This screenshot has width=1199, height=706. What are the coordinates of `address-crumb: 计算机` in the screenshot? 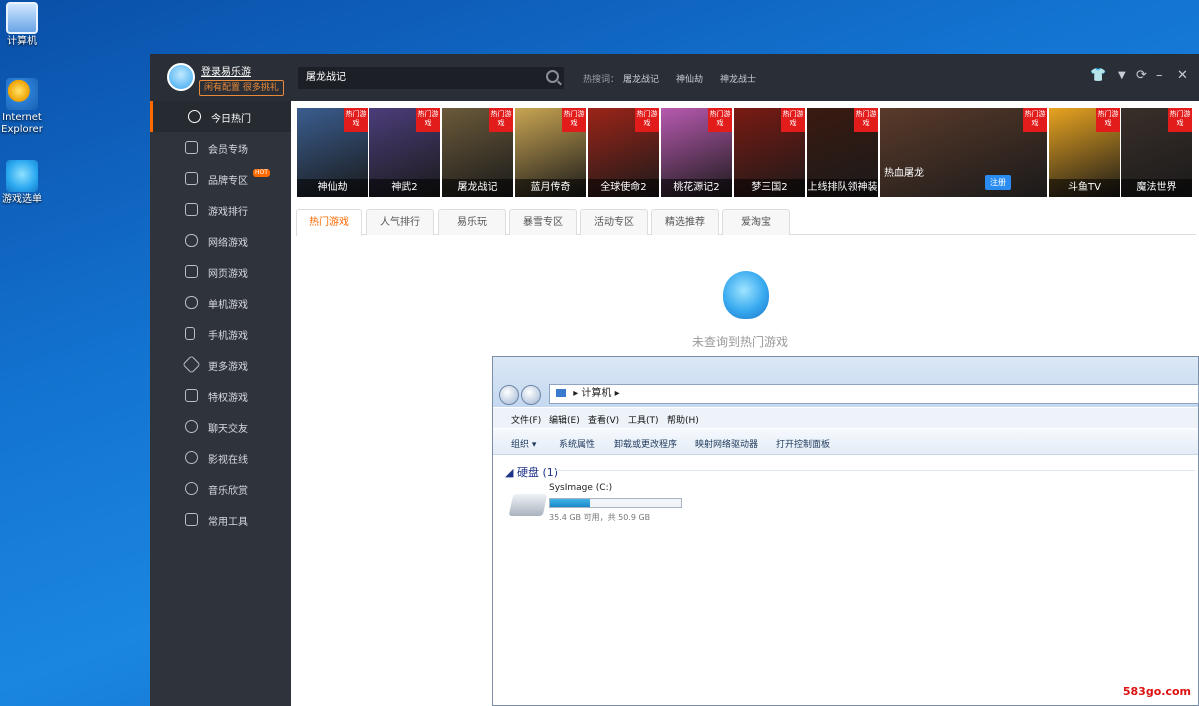 It's located at (596, 393).